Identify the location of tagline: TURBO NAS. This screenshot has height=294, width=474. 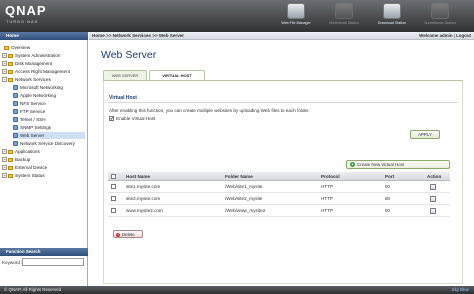
(22, 21).